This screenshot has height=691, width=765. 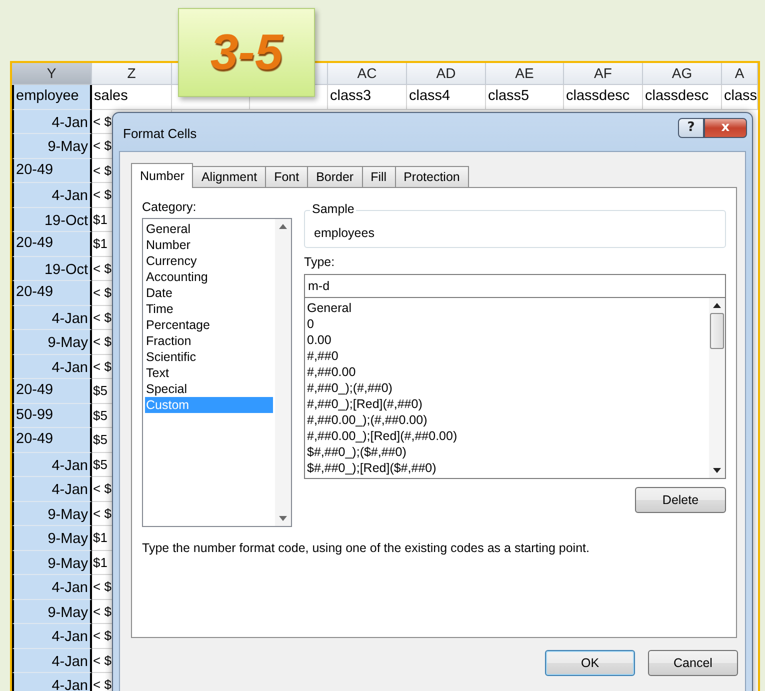 What do you see at coordinates (515, 286) in the screenshot?
I see `type-field: m-d` at bounding box center [515, 286].